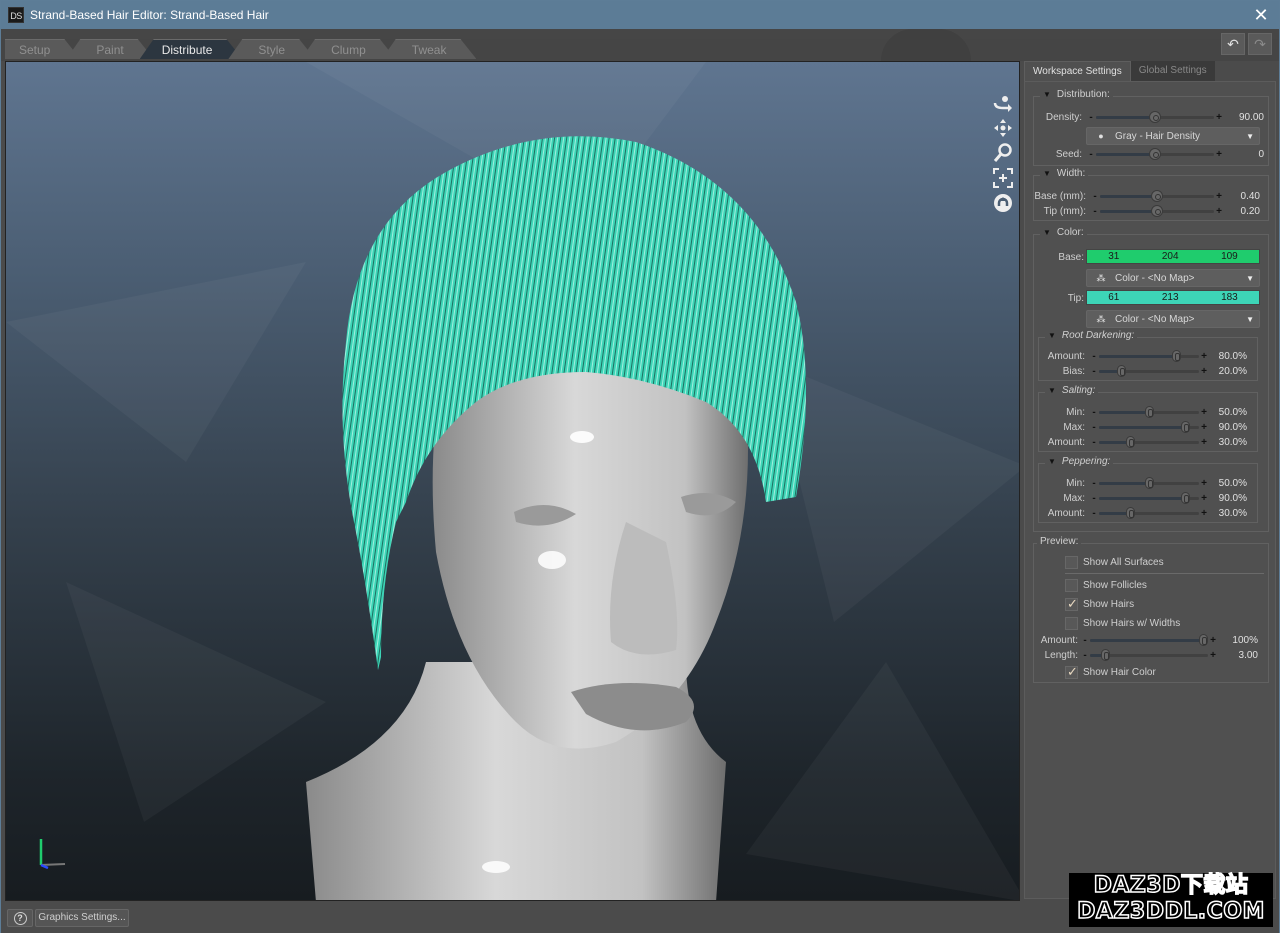 Image resolution: width=1280 pixels, height=933 pixels. What do you see at coordinates (1094, 442) in the screenshot?
I see `salting-amount-decrement: -` at bounding box center [1094, 442].